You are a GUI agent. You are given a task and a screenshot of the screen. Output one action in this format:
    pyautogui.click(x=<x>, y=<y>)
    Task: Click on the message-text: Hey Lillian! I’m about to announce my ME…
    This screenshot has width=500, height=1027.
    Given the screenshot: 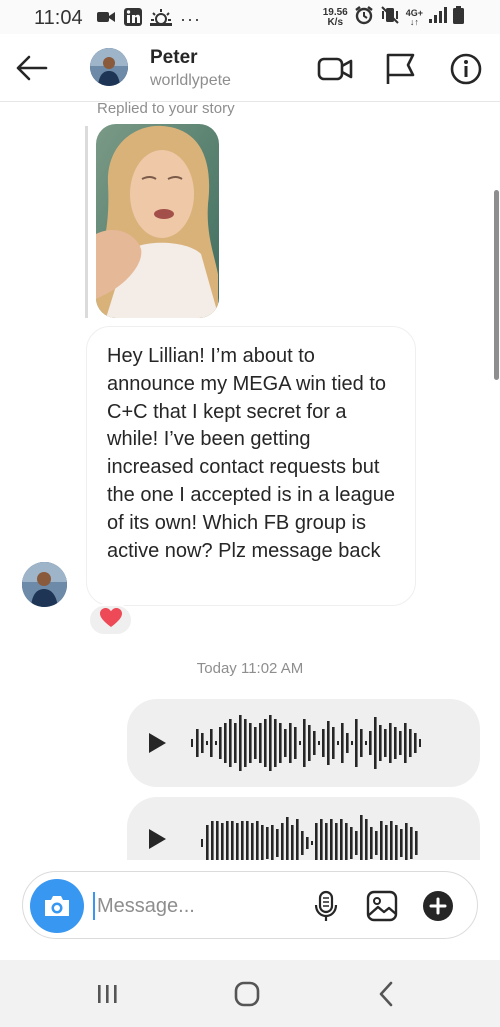 What is the action you would take?
    pyautogui.click(x=251, y=453)
    